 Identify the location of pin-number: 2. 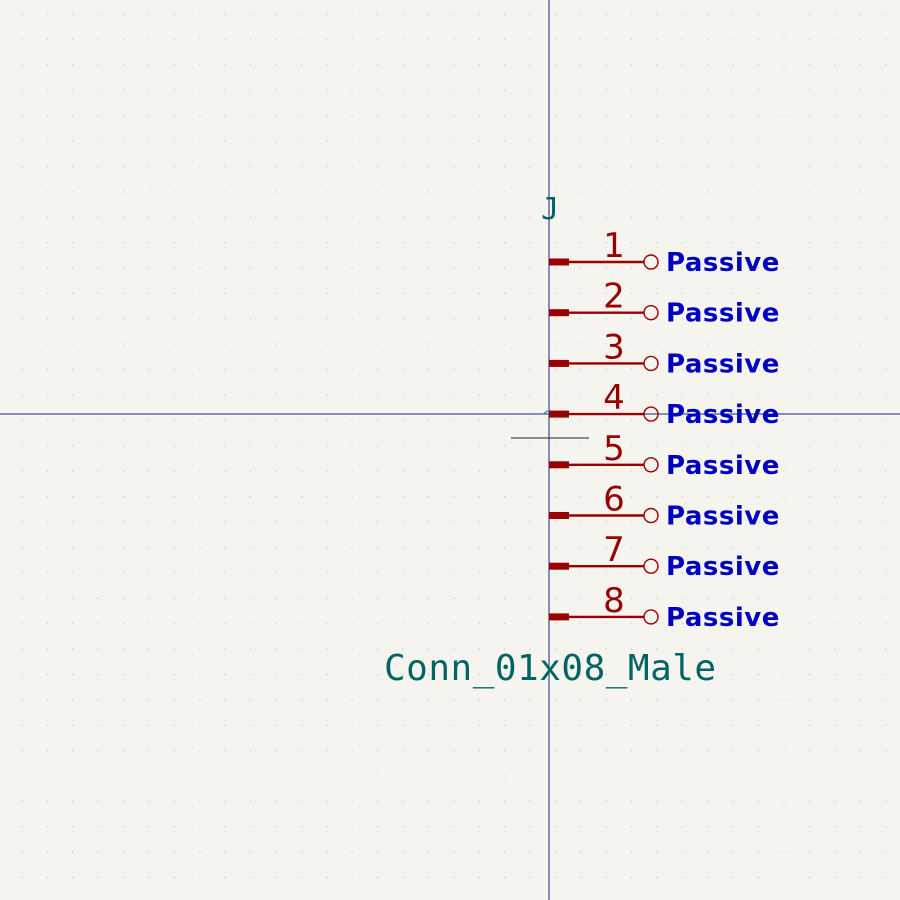
(614, 297).